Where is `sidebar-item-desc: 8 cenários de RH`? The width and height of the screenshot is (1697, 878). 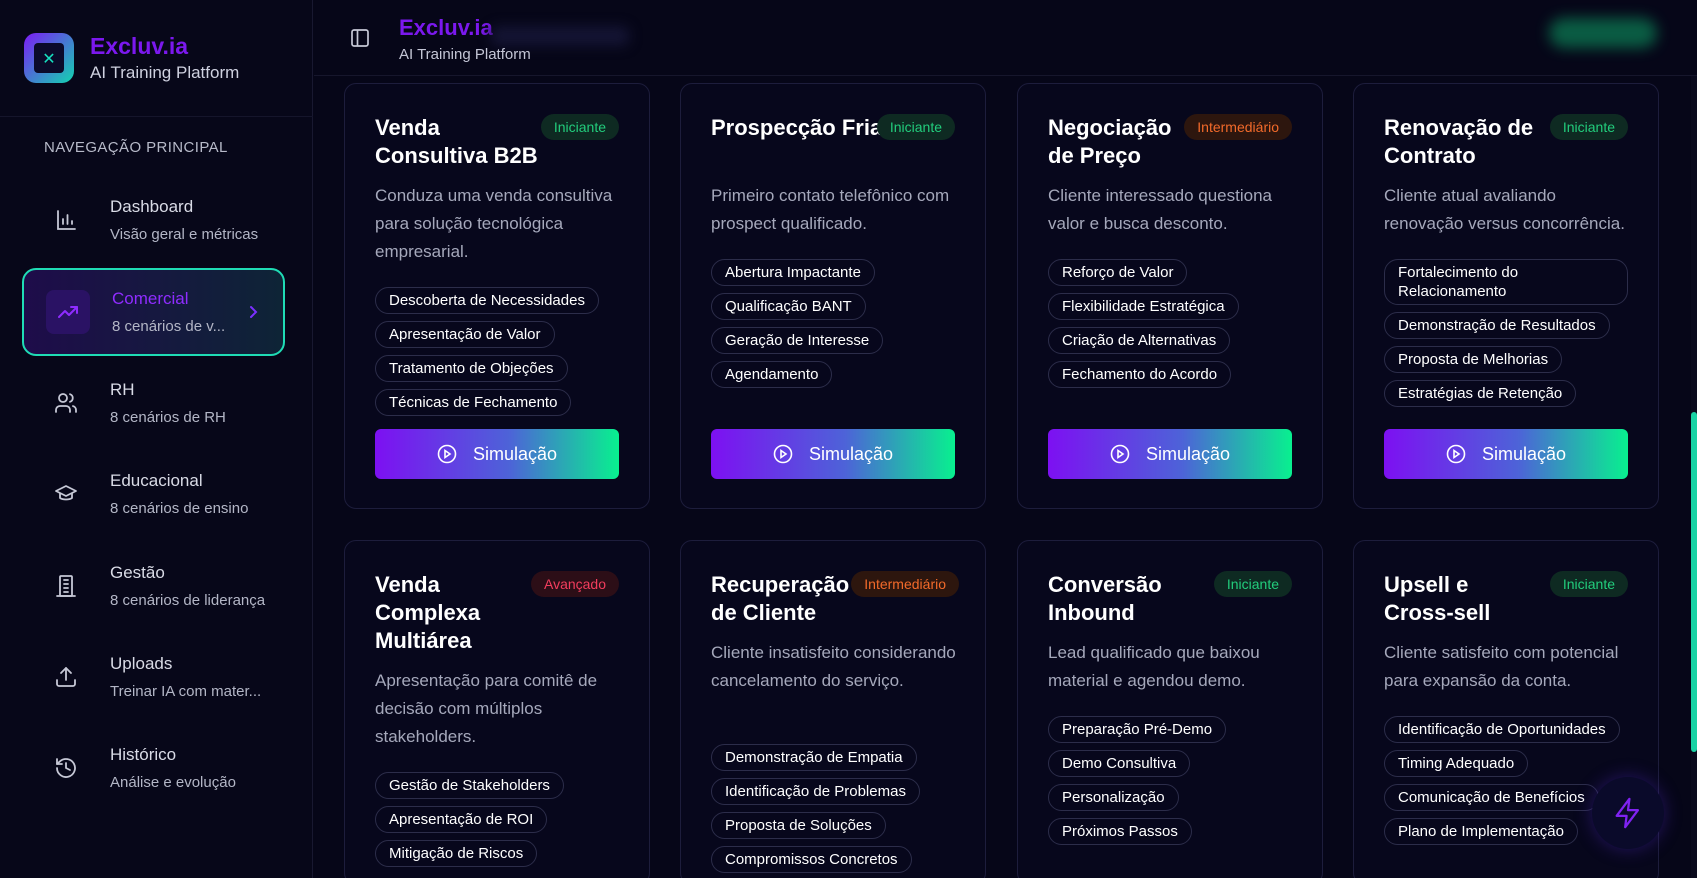 sidebar-item-desc: 8 cenários de RH is located at coordinates (168, 417).